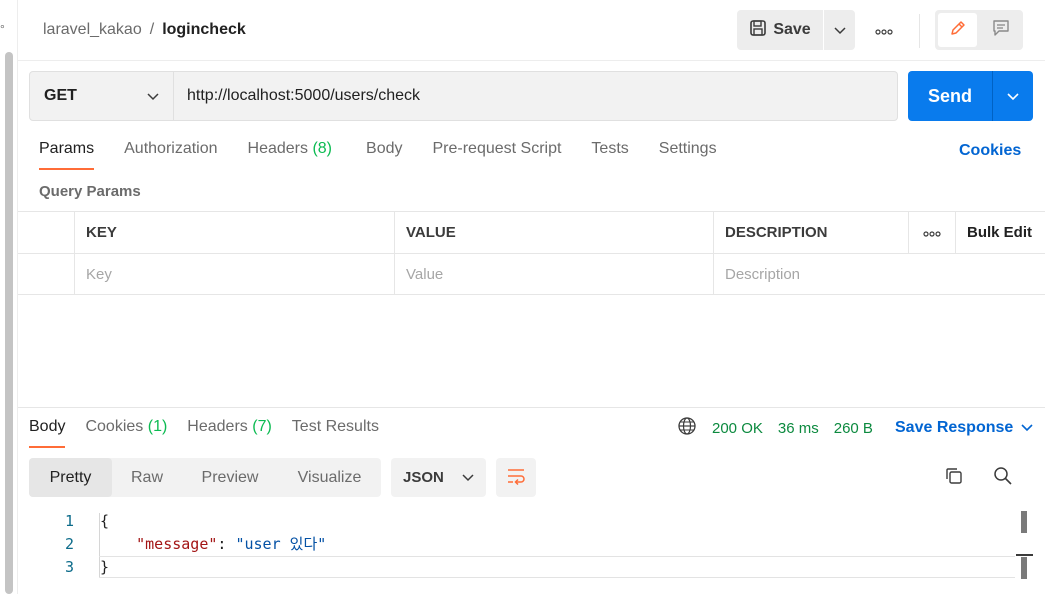  I want to click on response-meta: 200 OK 36 ms 260 B, so click(775, 428).